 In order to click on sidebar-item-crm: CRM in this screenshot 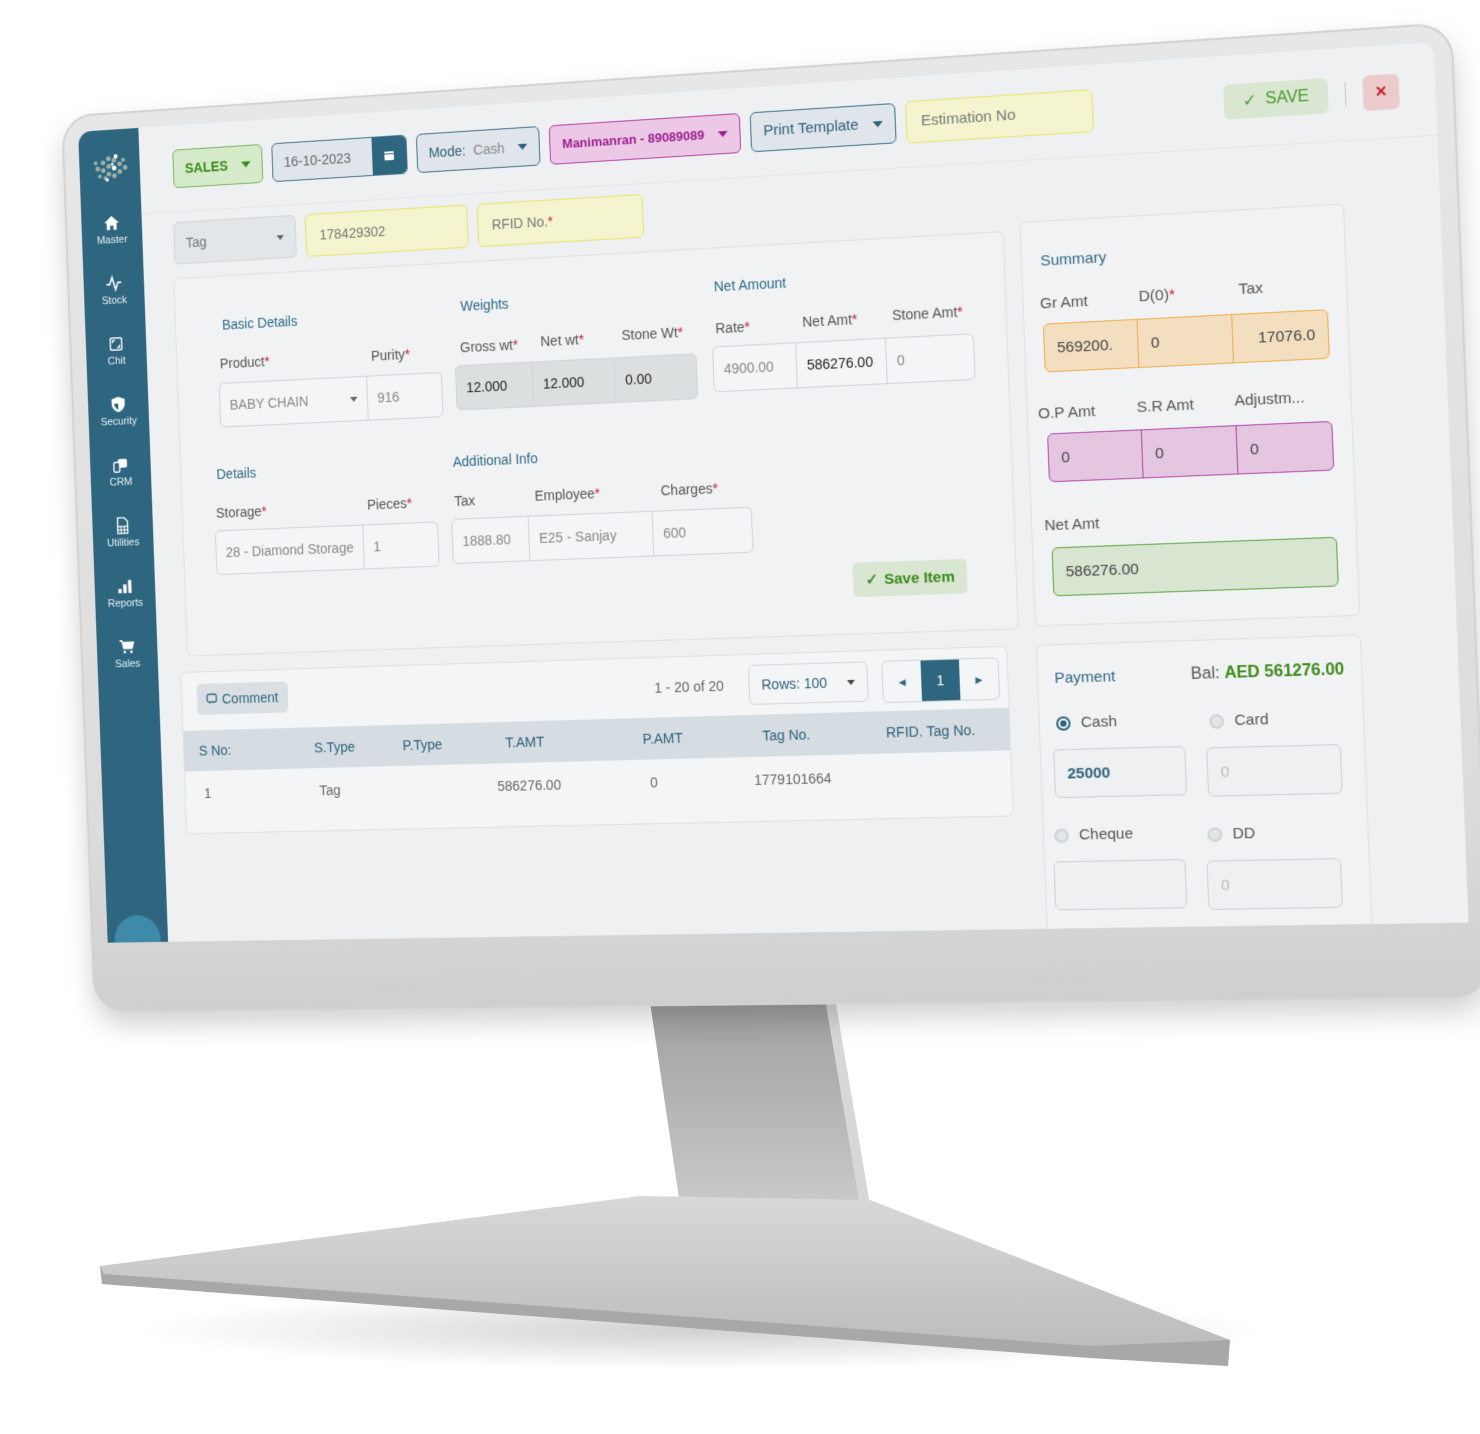, I will do `click(120, 472)`.